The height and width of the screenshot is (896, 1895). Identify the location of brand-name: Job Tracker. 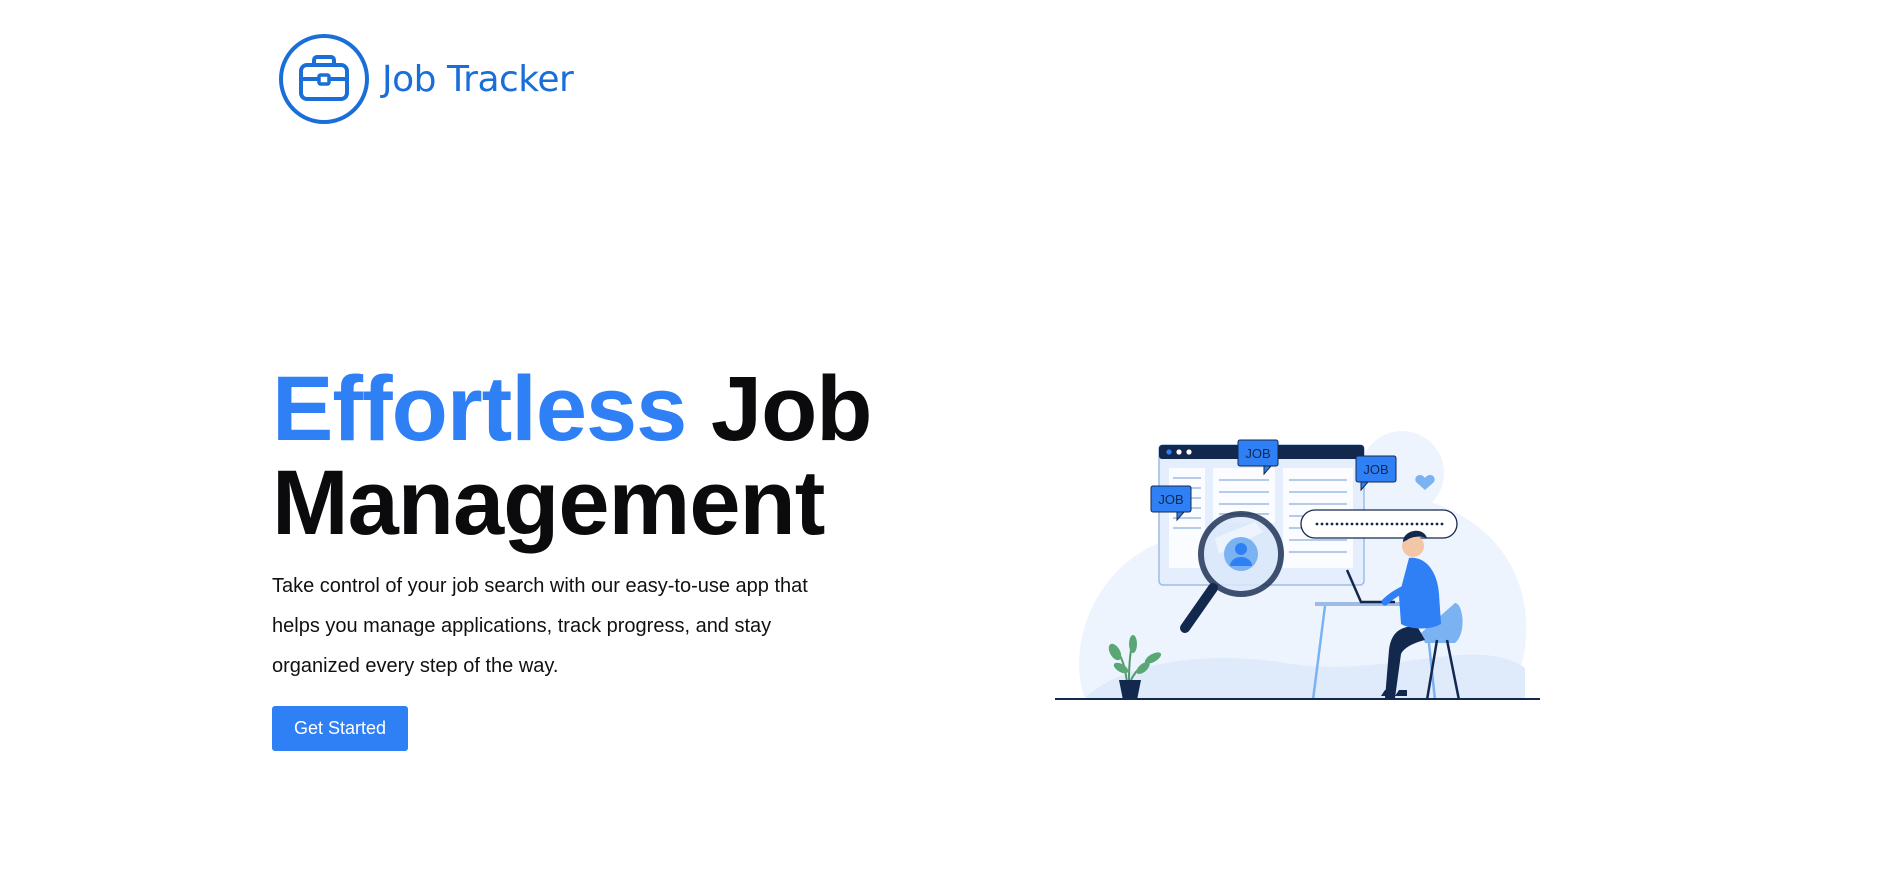
(478, 79).